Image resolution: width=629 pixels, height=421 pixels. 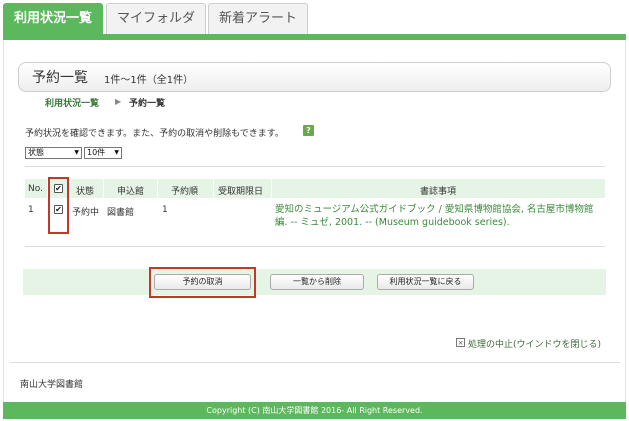 What do you see at coordinates (35, 189) in the screenshot?
I see `header-no: No.` at bounding box center [35, 189].